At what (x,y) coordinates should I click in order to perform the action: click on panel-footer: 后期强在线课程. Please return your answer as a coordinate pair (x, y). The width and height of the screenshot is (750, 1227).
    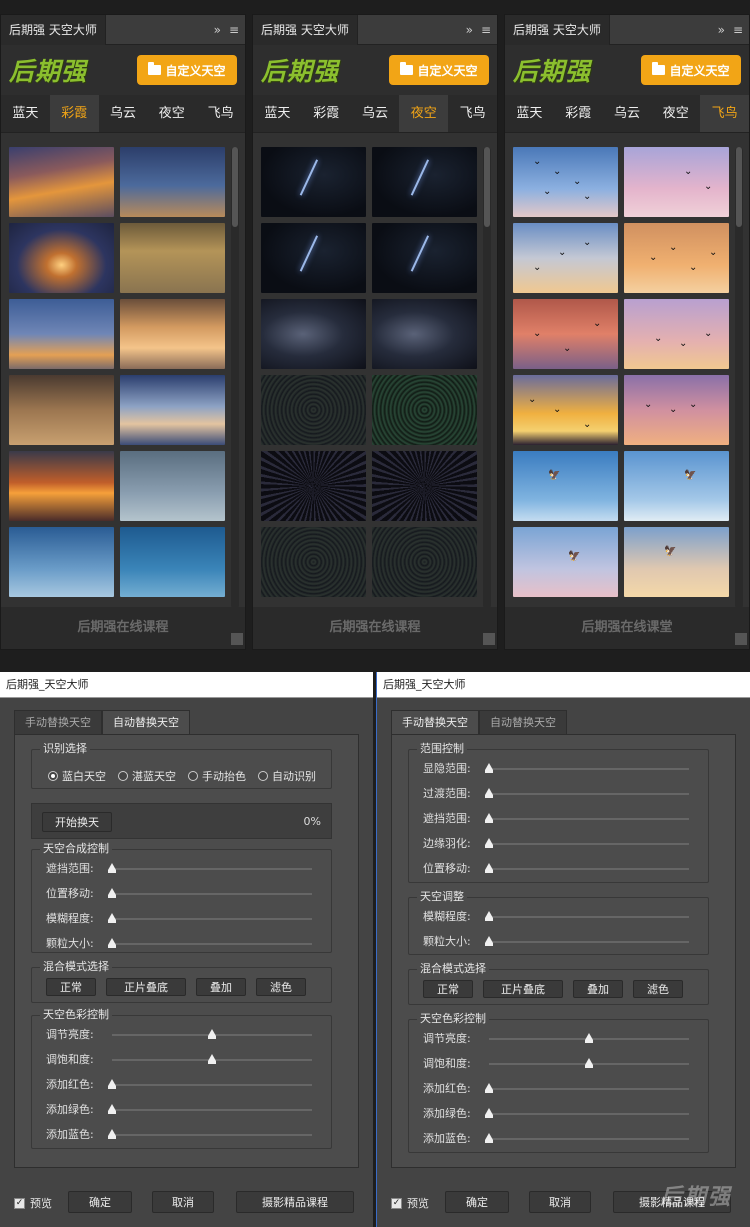
    Looking at the image, I should click on (123, 628).